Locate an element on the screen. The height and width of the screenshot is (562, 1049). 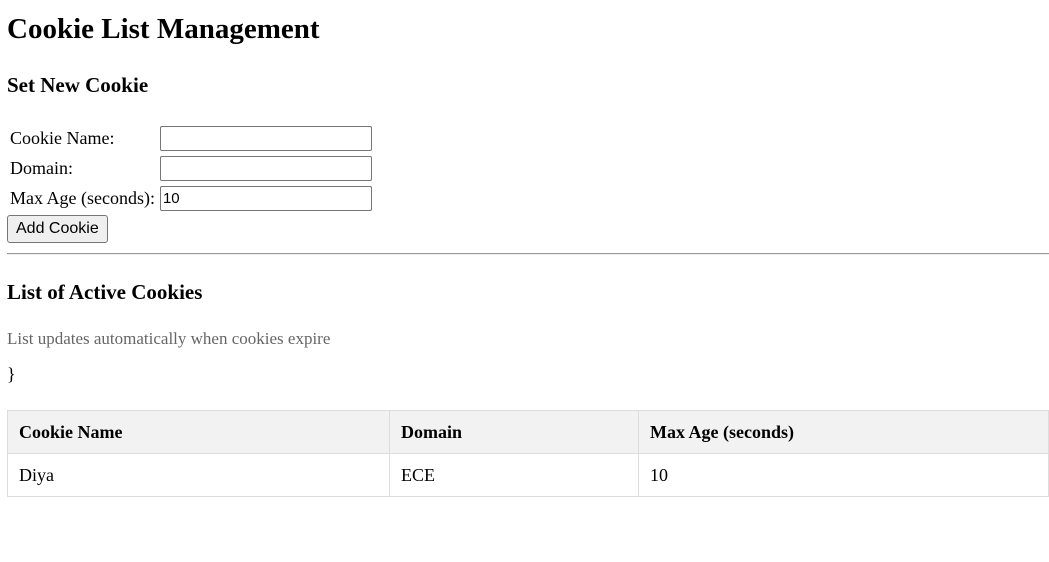
form-row-domain: Domain: is located at coordinates (191, 168).